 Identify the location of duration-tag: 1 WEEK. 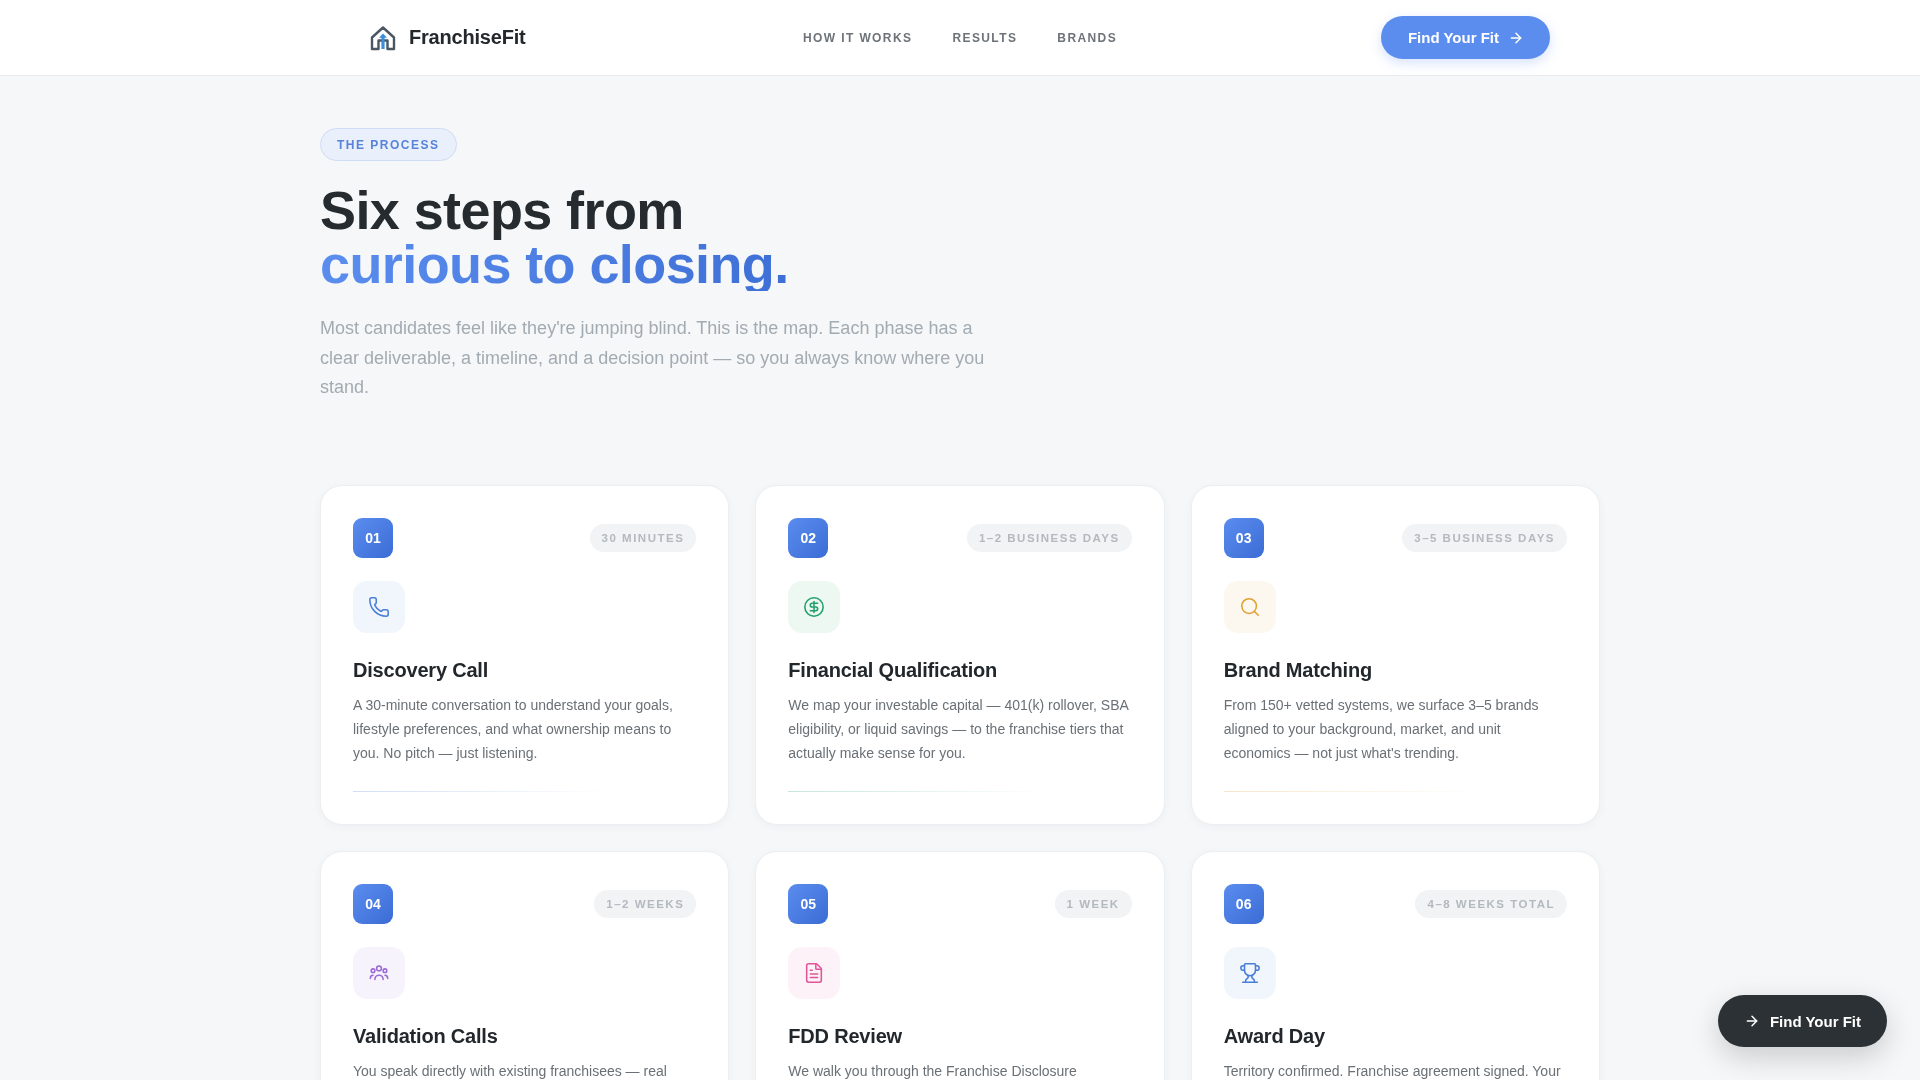
(1093, 903).